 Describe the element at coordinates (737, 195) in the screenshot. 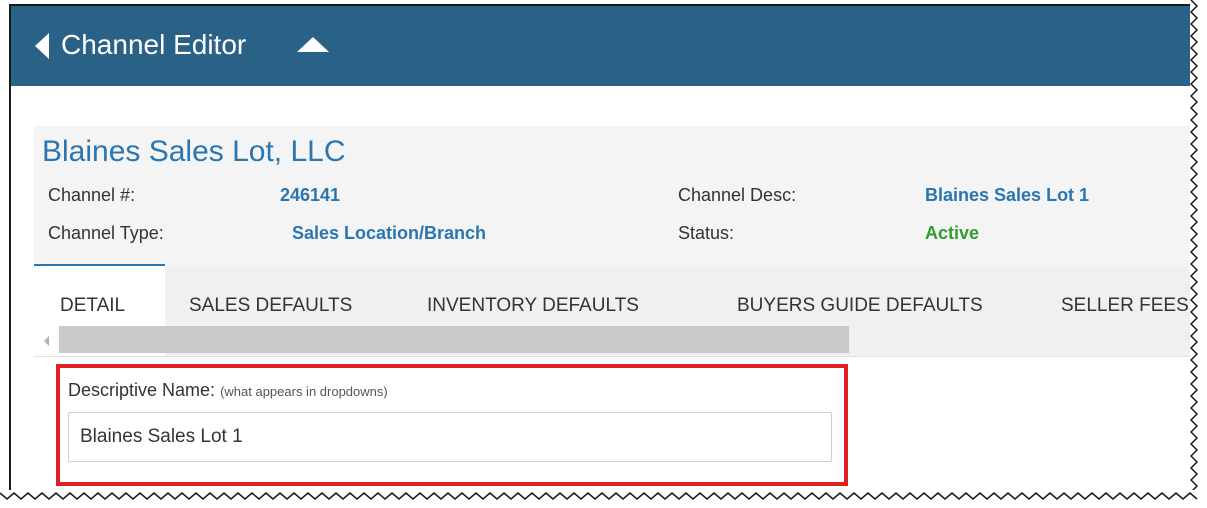

I see `channel-desc-label: Channel Desc:` at that location.